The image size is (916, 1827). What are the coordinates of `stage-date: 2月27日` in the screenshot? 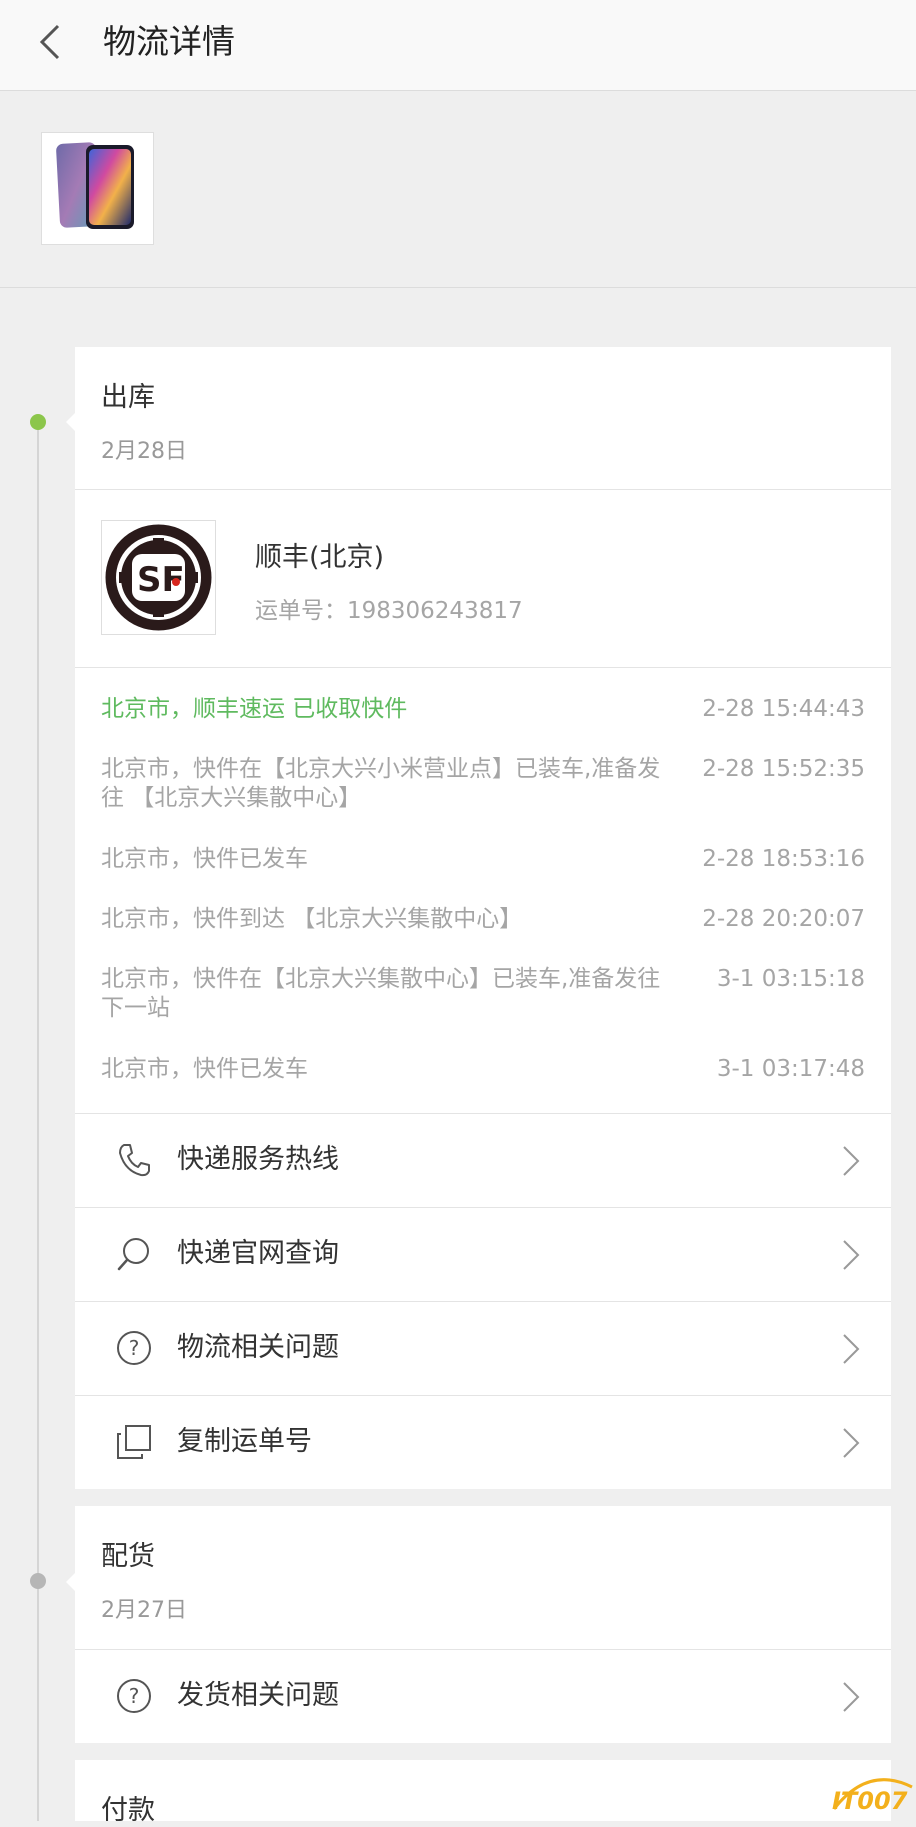 It's located at (144, 1610).